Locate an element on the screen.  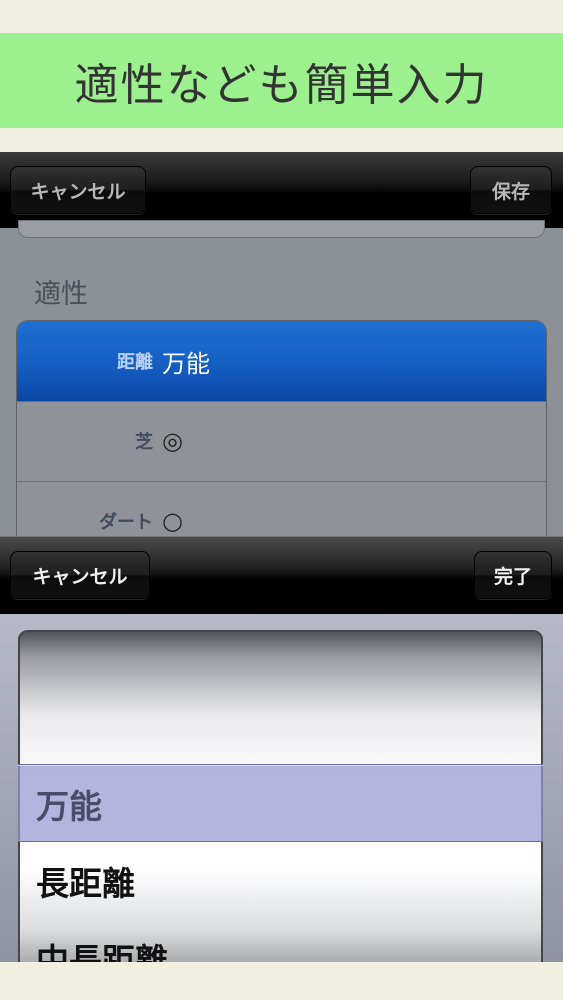
picker-cancel-button: キャンセル is located at coordinates (80, 575).